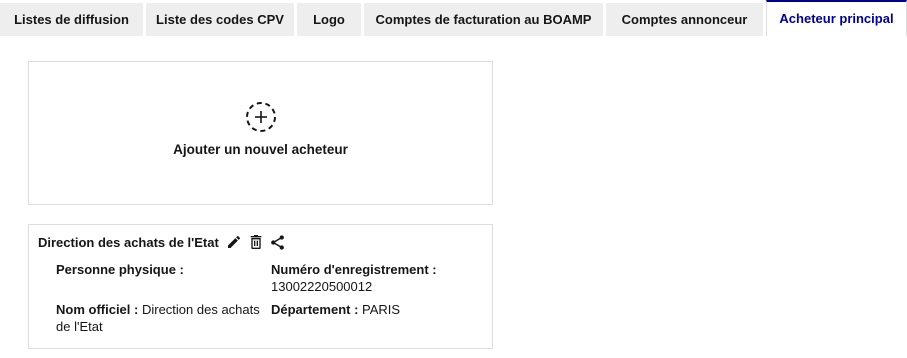  I want to click on departement-value: PARIS, so click(381, 309).